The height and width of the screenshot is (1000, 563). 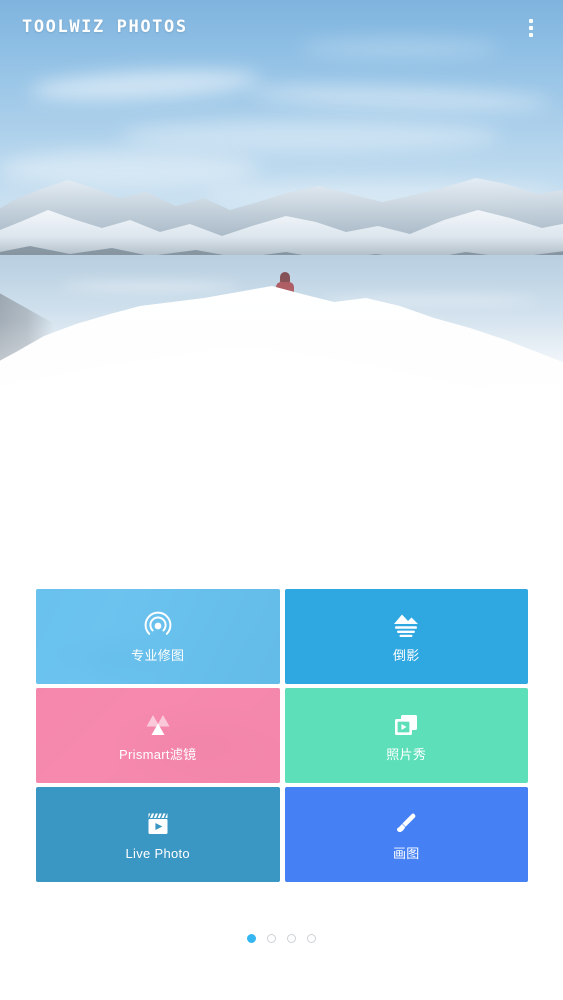 What do you see at coordinates (281, 938) in the screenshot?
I see `pagination-dots` at bounding box center [281, 938].